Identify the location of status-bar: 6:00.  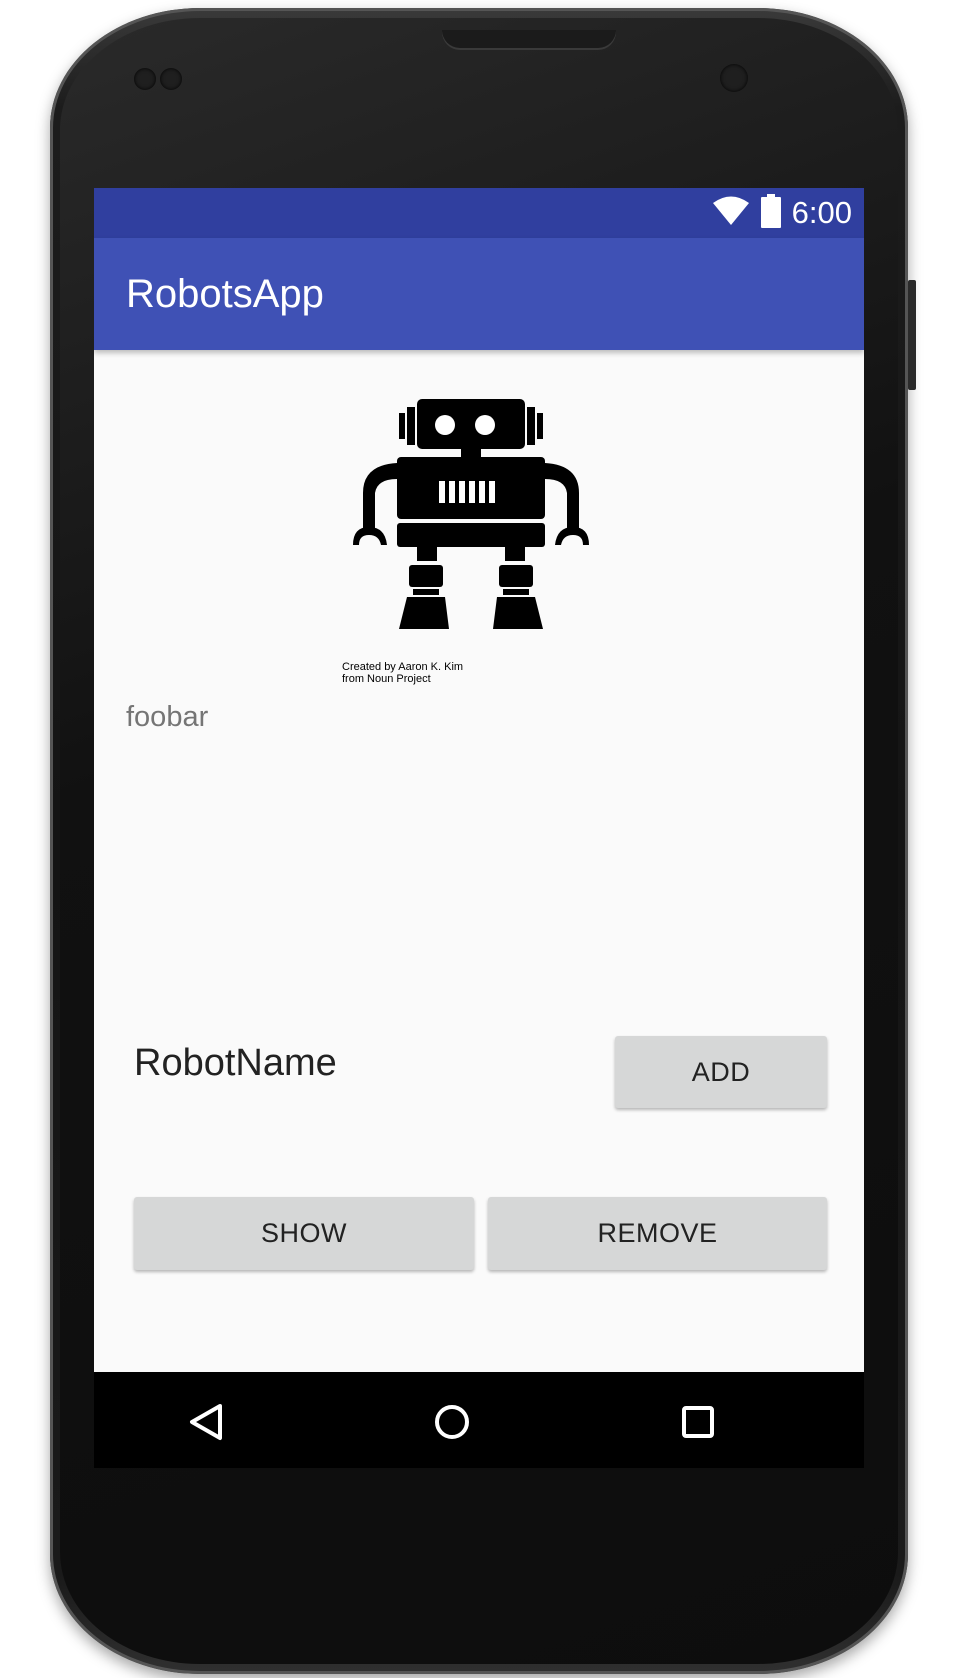
(479, 213).